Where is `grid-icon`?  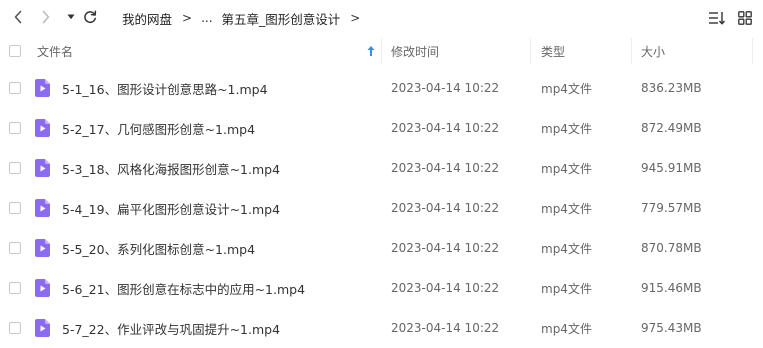
grid-icon is located at coordinates (745, 18).